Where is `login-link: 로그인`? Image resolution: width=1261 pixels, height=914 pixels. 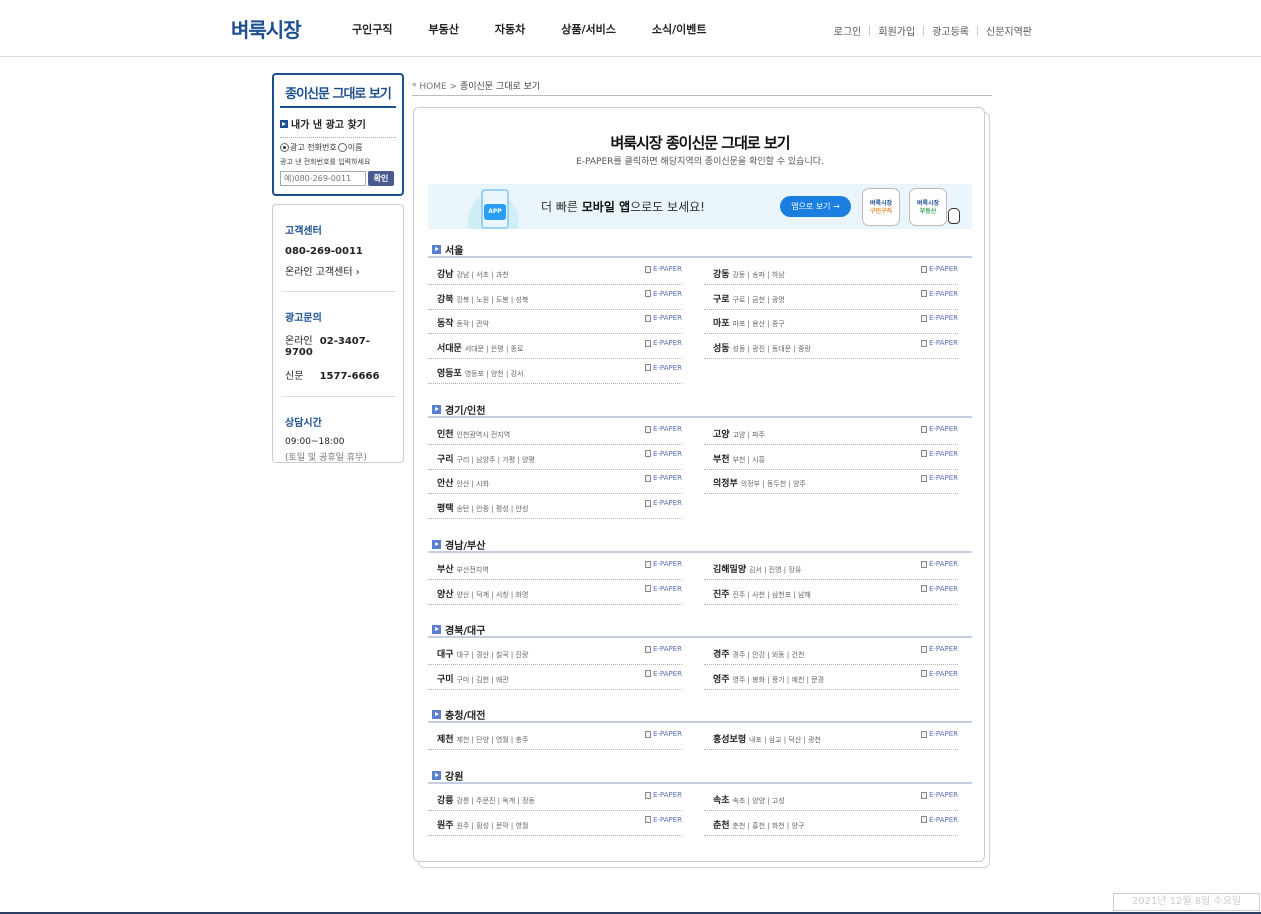
login-link: 로그인 is located at coordinates (848, 30).